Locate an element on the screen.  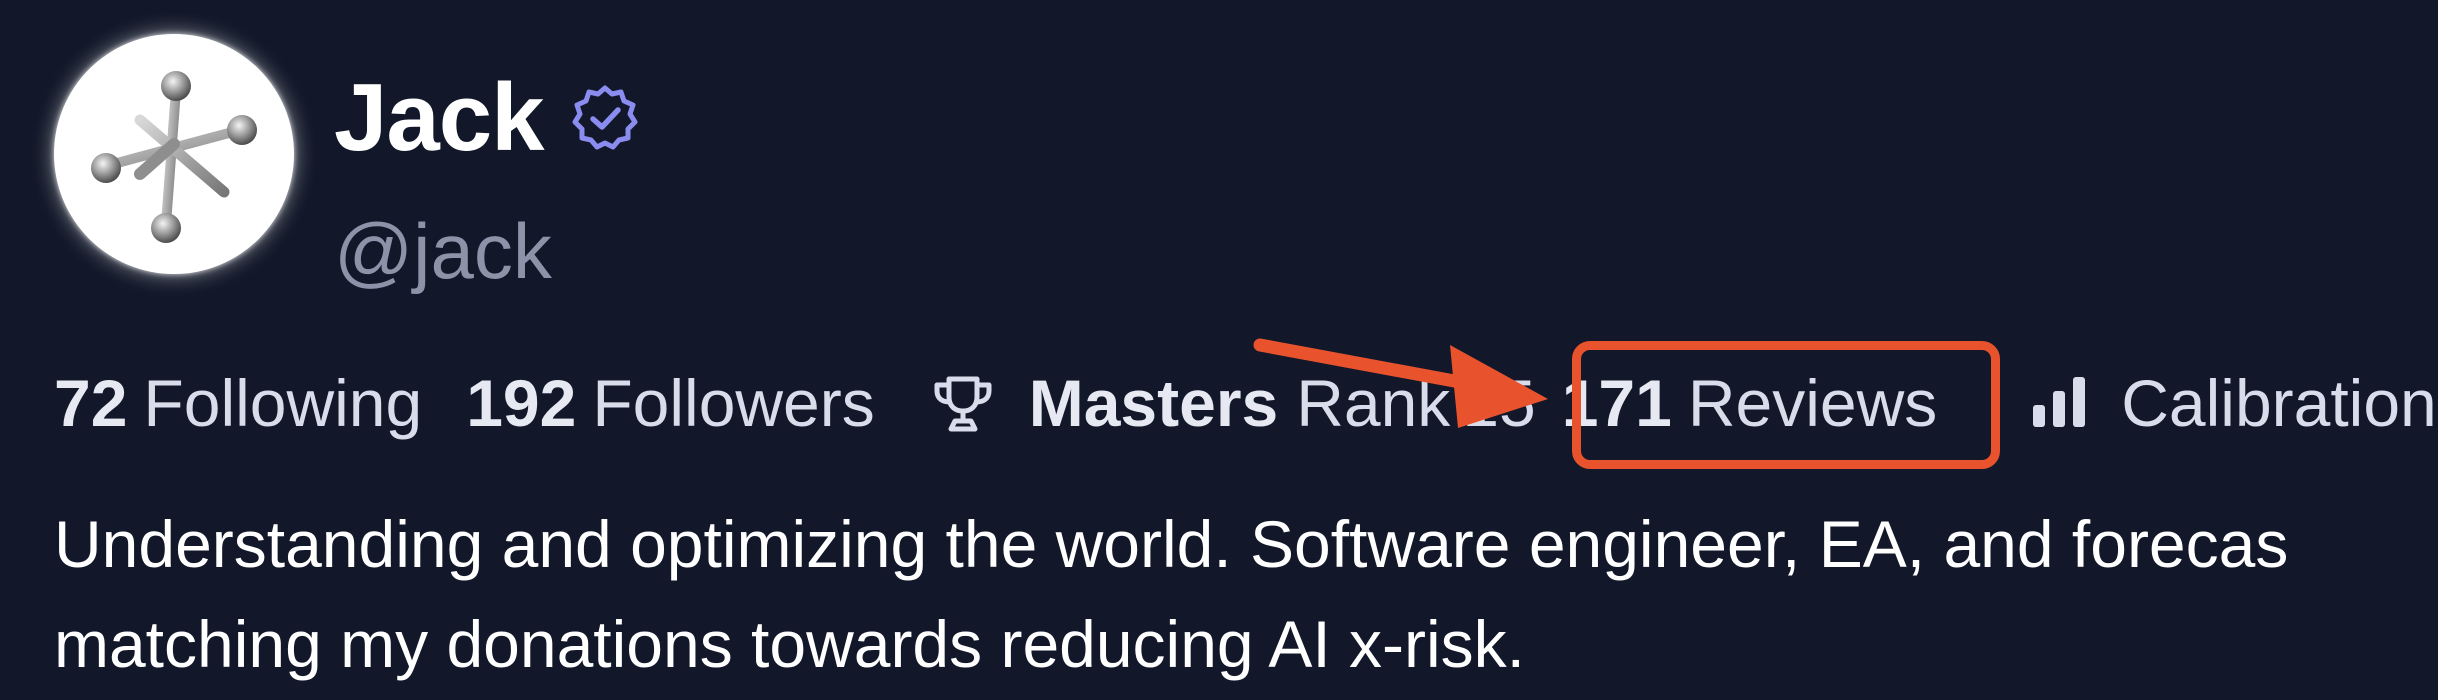
rank-stat: Masters Rank 15 is located at coordinates (1205, 403).